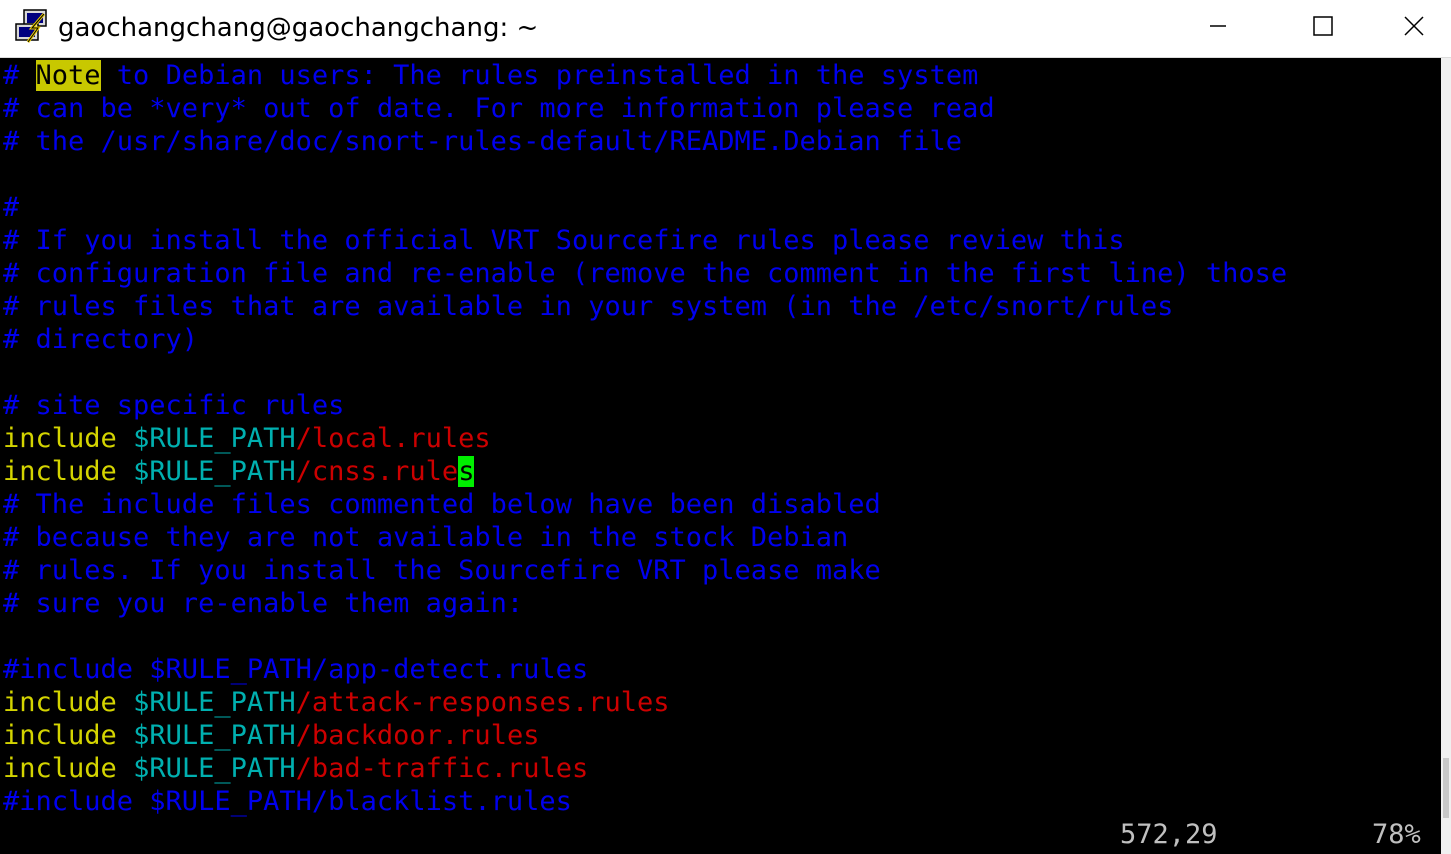  I want to click on minimize-icon, so click(1218, 28).